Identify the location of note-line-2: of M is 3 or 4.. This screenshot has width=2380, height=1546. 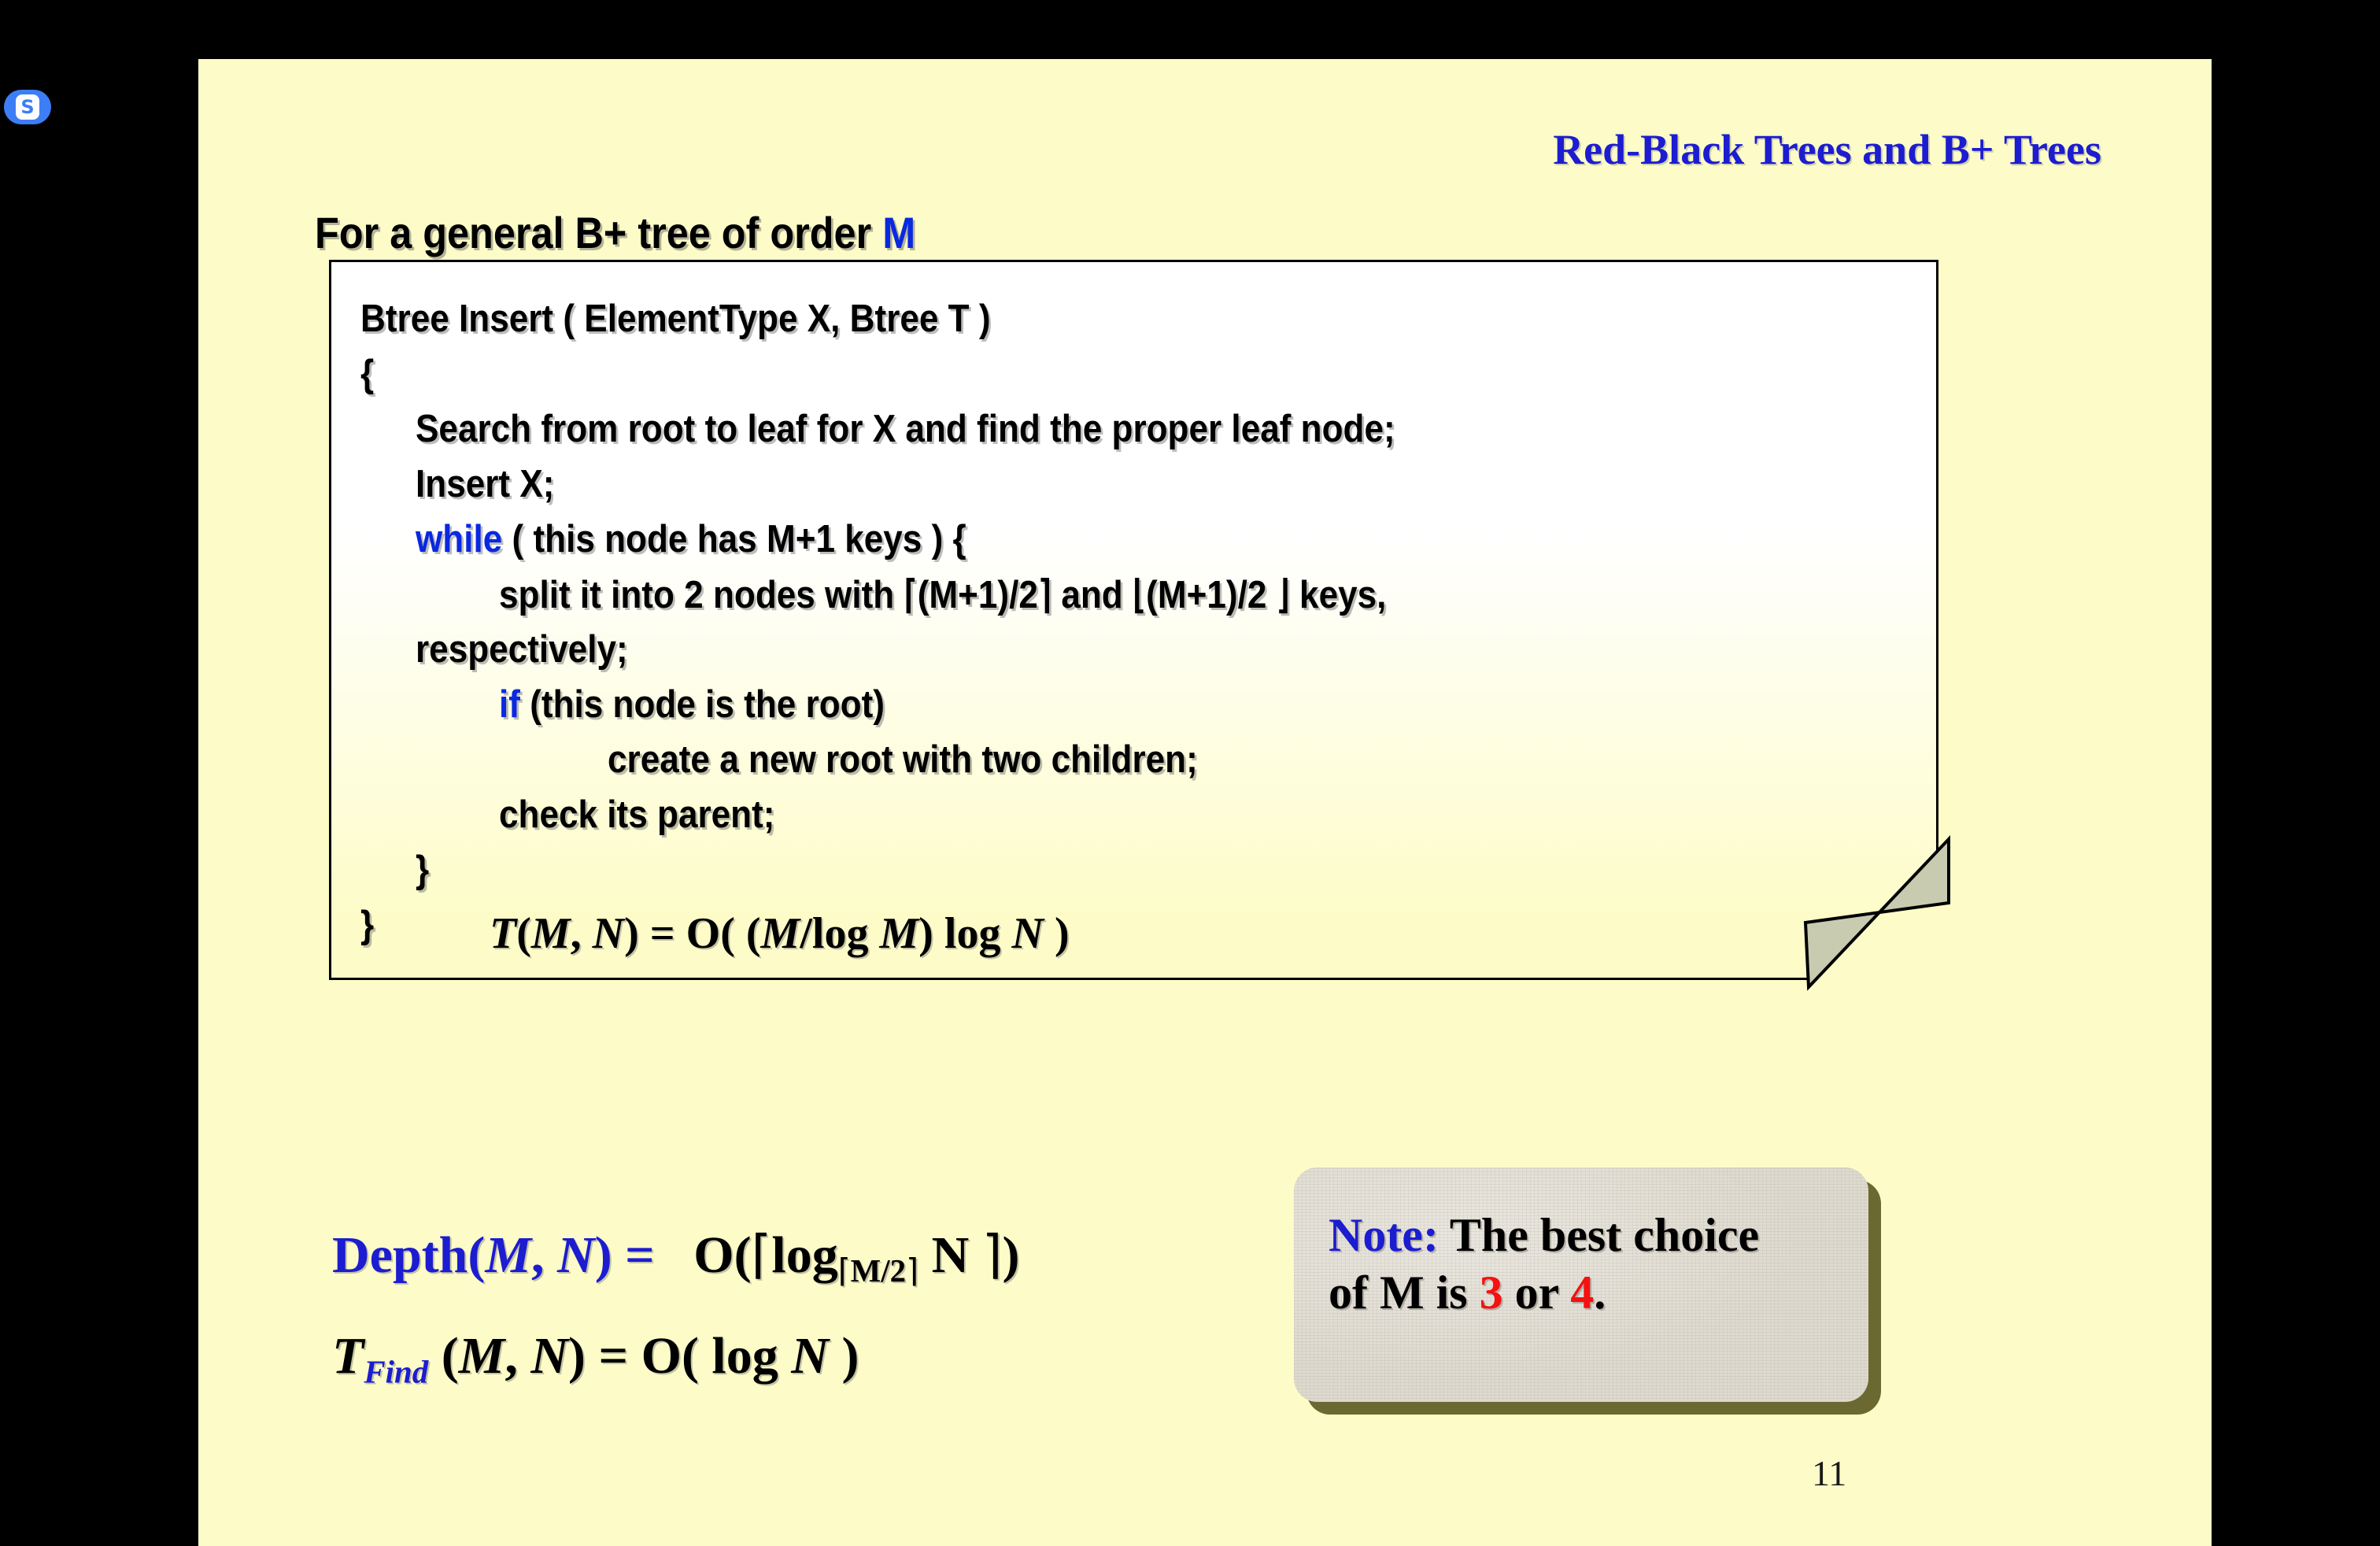
(1581, 1293).